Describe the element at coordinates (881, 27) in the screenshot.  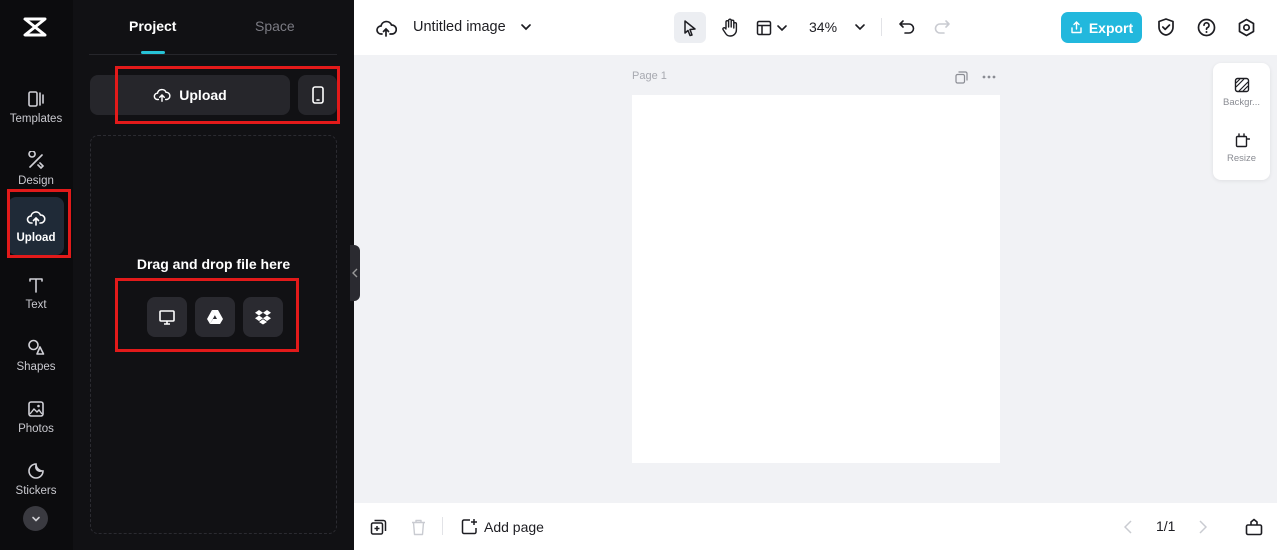
I see `toolbar-divider` at that location.